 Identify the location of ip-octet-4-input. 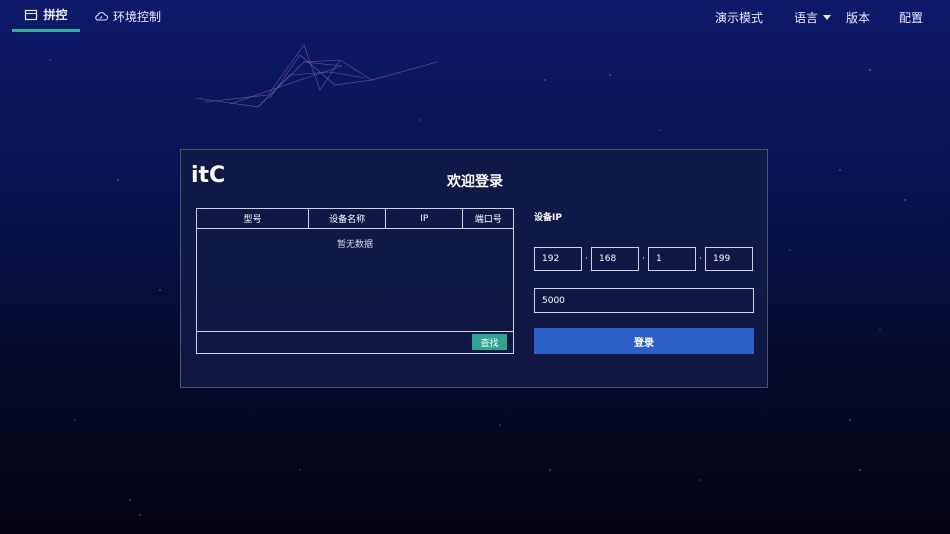
(729, 259).